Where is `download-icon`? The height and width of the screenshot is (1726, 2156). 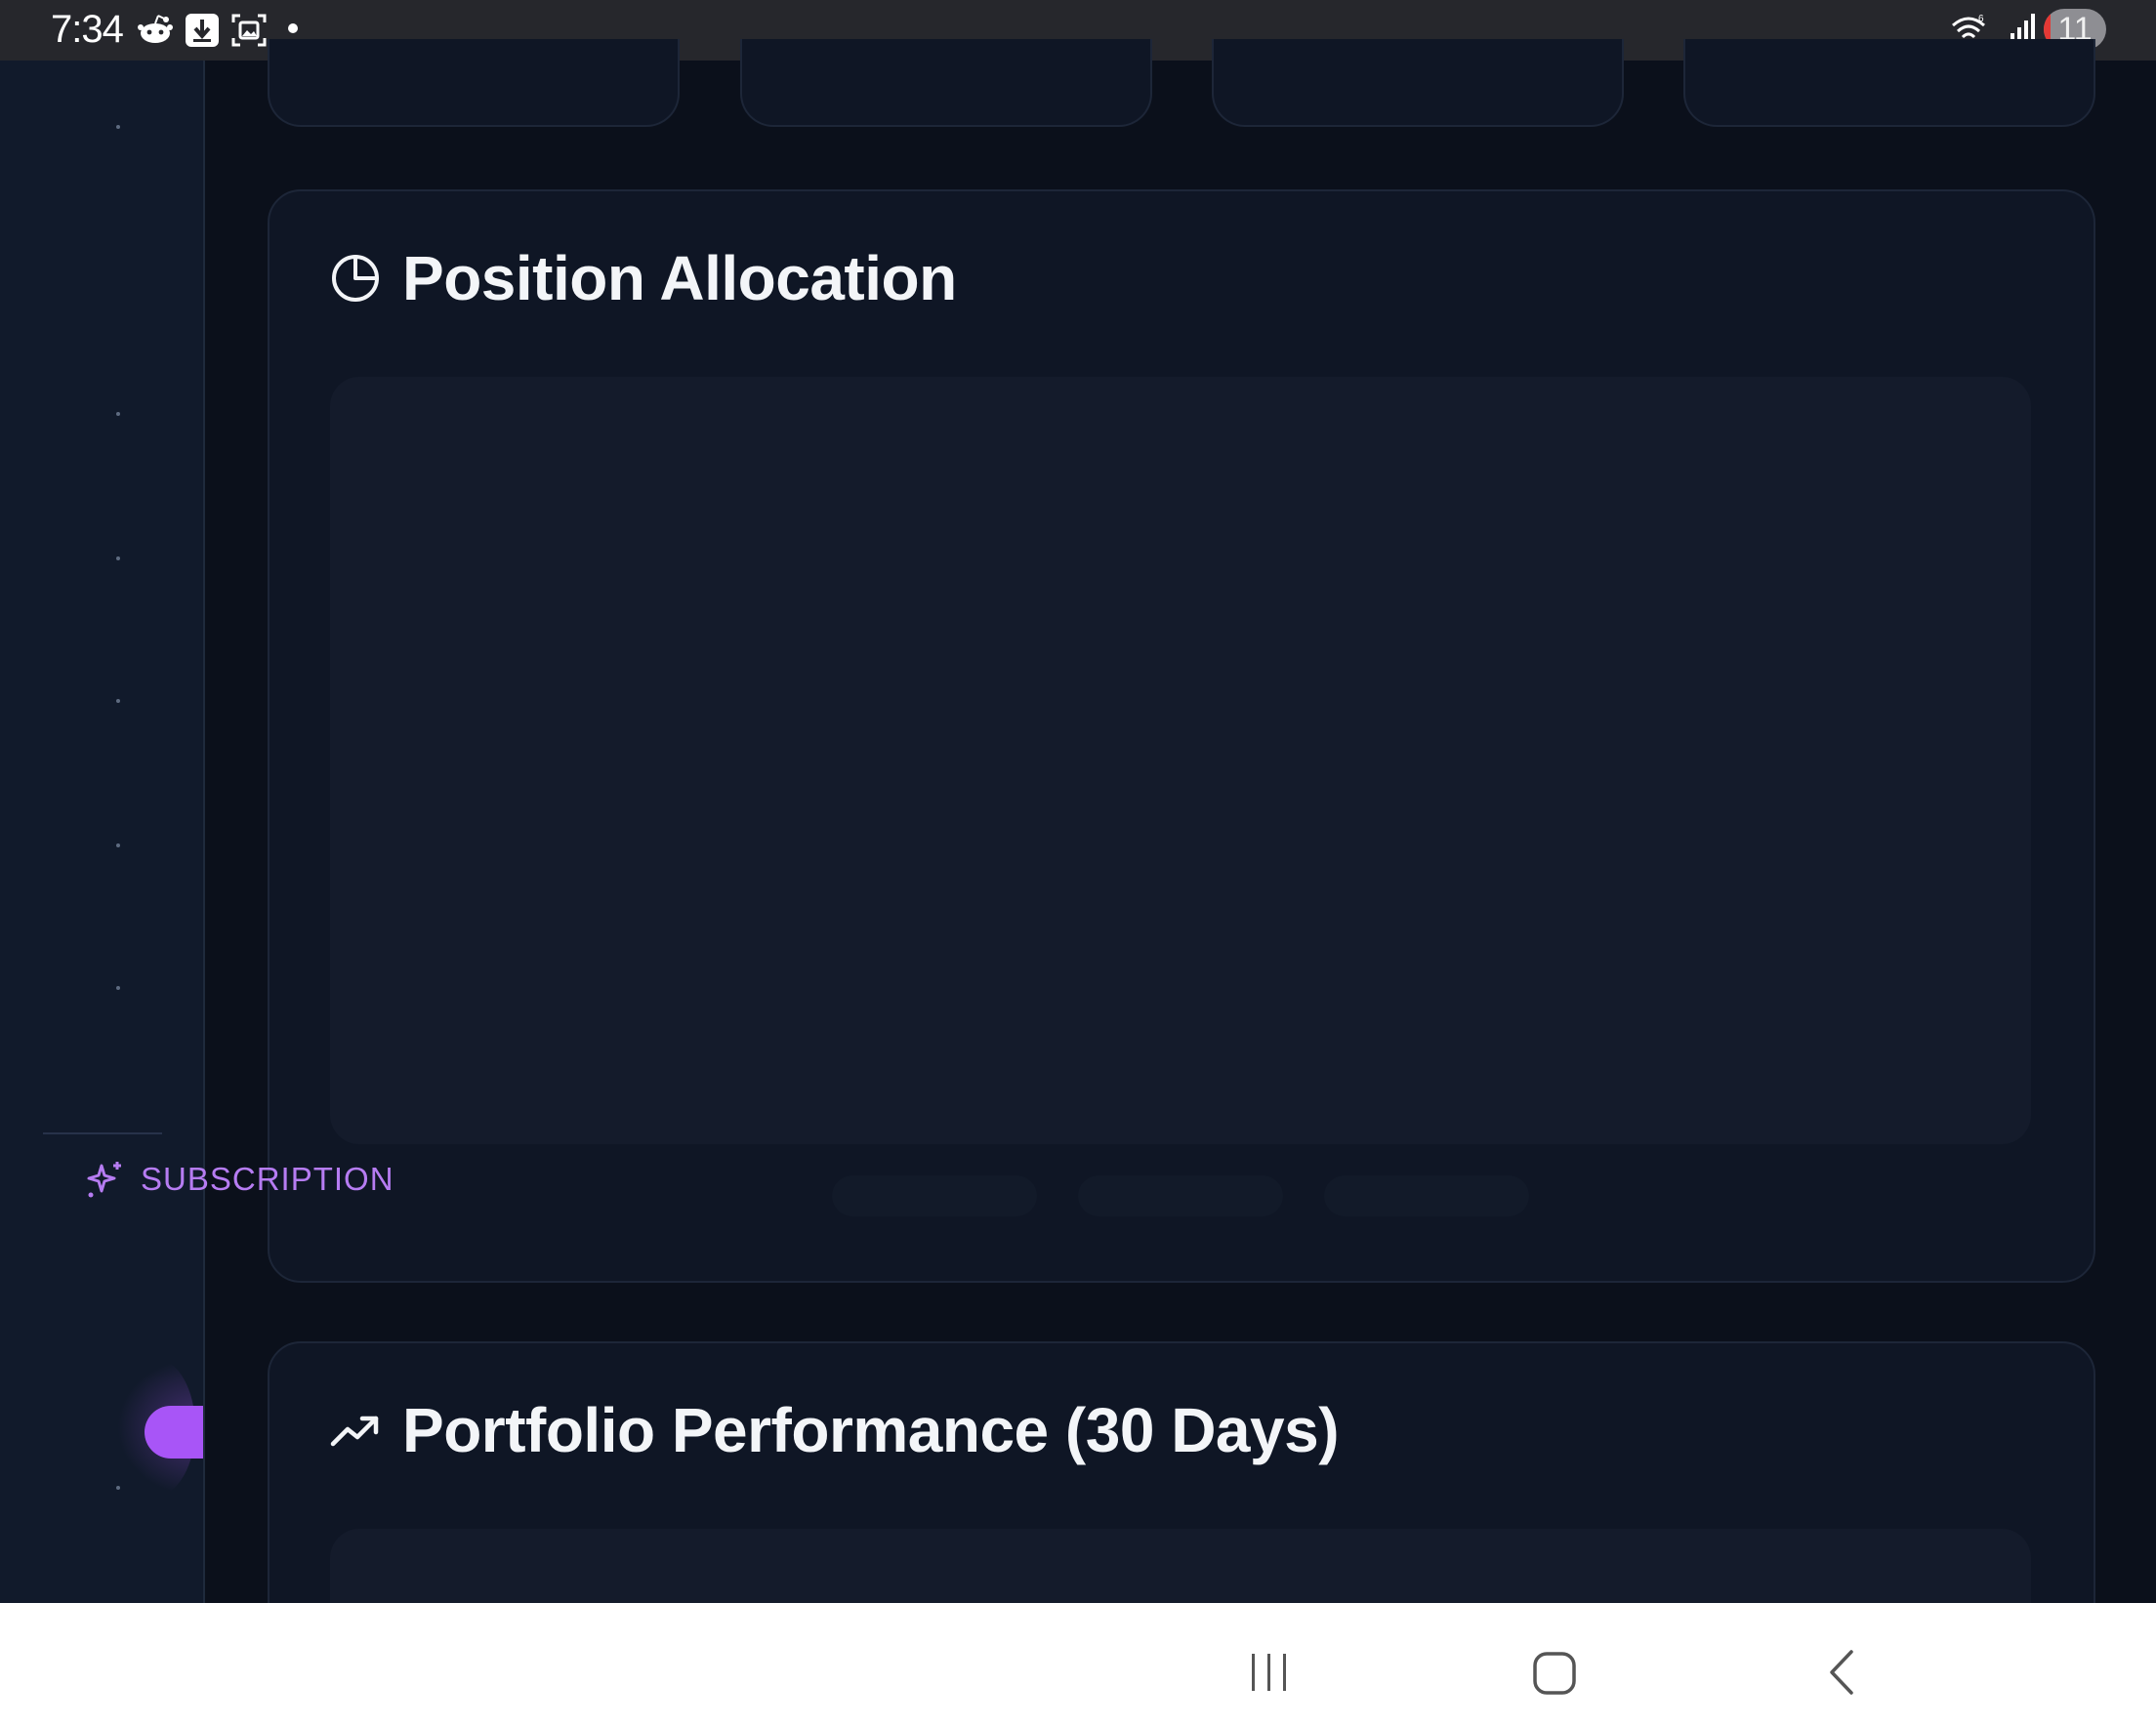
download-icon is located at coordinates (202, 30).